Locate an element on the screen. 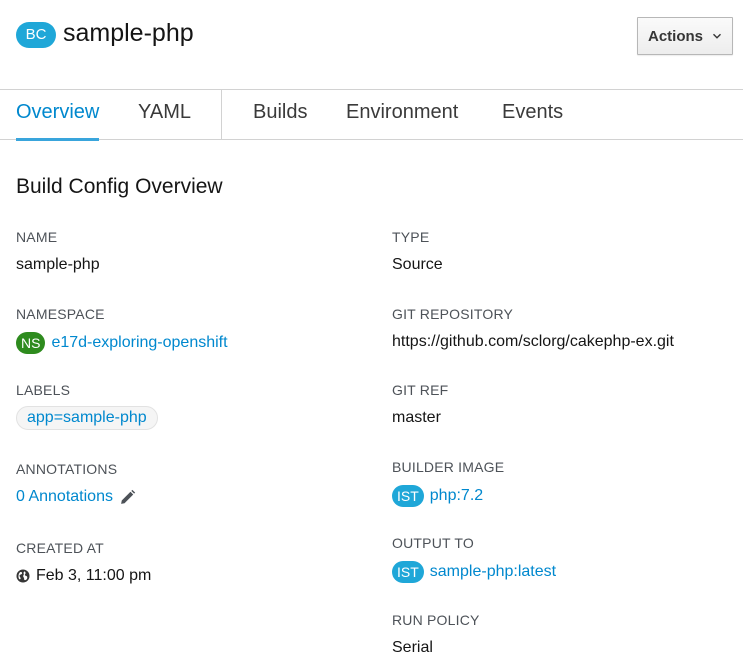 This screenshot has width=743, height=662. field-label: CREATED AT is located at coordinates (60, 548).